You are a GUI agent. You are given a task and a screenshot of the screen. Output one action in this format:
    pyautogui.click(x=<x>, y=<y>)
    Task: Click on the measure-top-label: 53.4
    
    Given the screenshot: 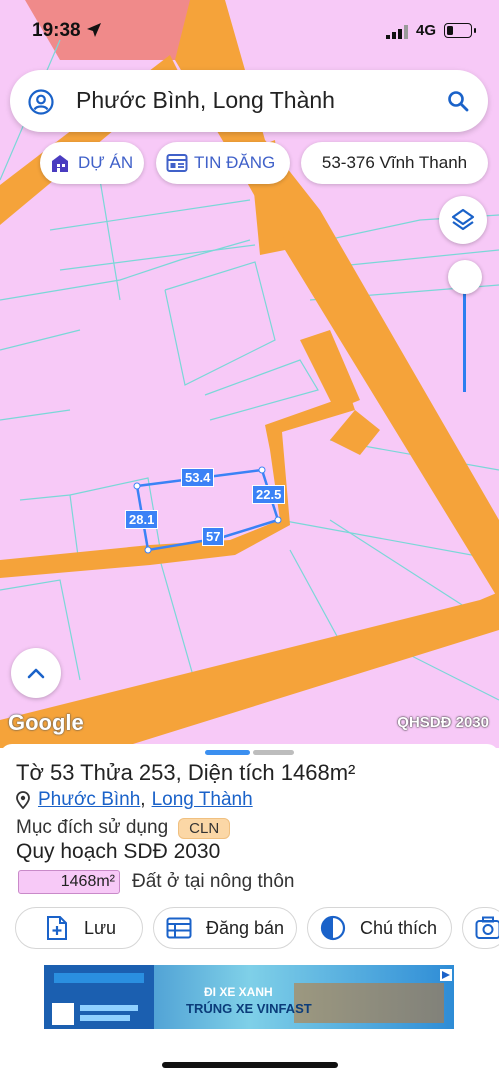 What is the action you would take?
    pyautogui.click(x=198, y=477)
    